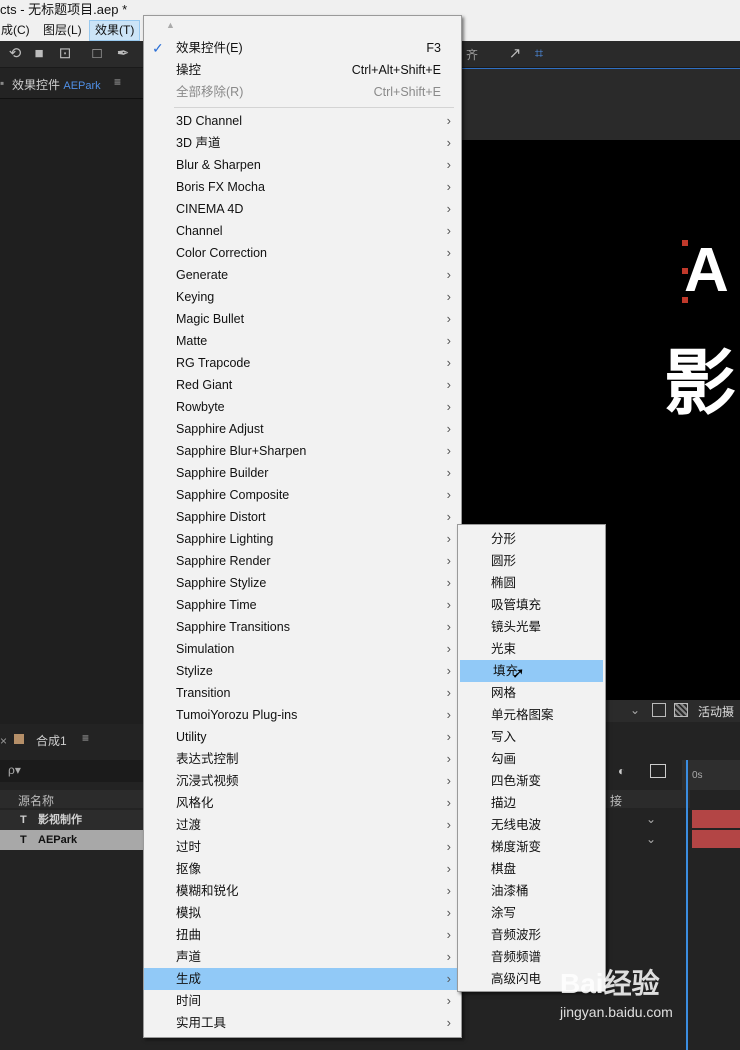  Describe the element at coordinates (302, 891) in the screenshot. I see `effect-category-item: 模糊和锐化 ›` at that location.